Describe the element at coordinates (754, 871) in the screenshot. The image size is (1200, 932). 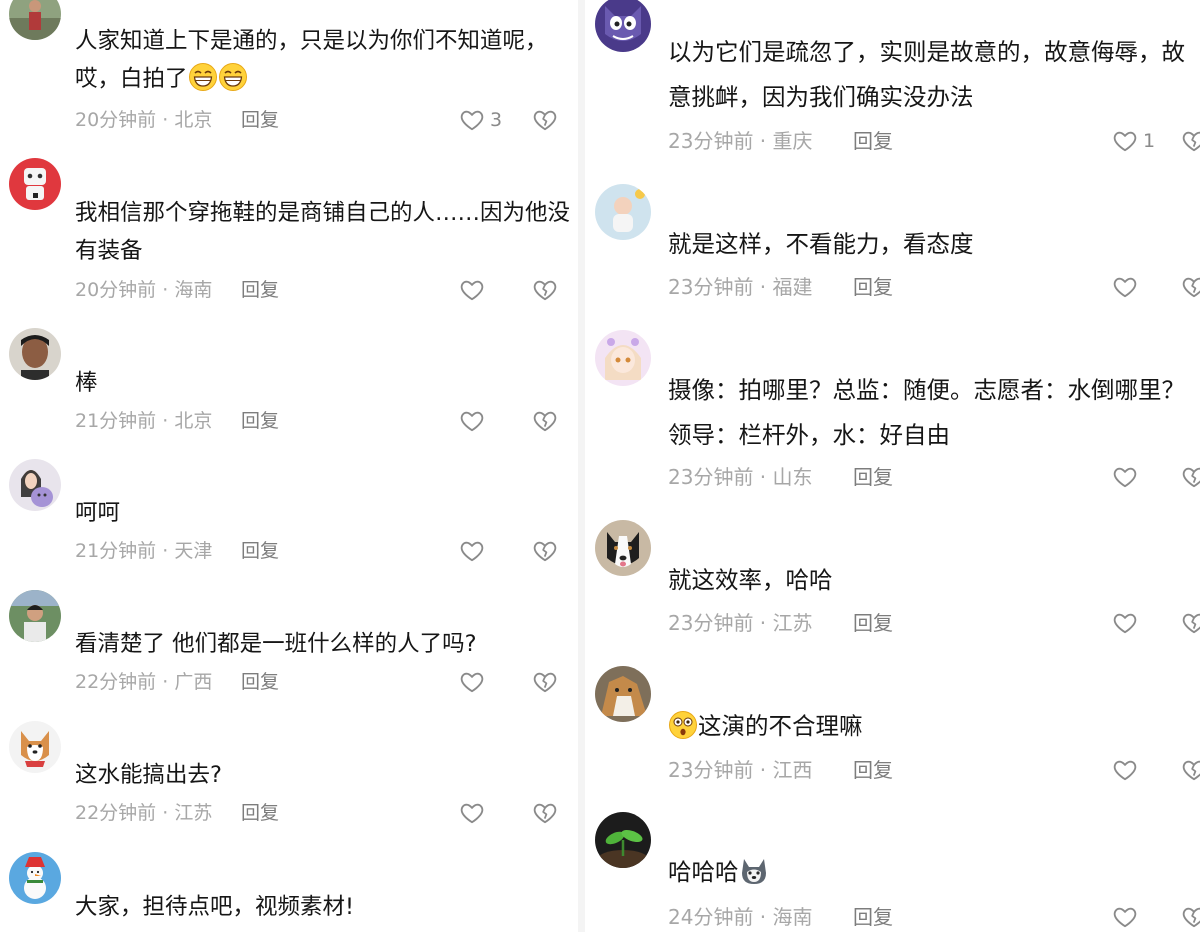
I see `husky-emoji-icon` at that location.